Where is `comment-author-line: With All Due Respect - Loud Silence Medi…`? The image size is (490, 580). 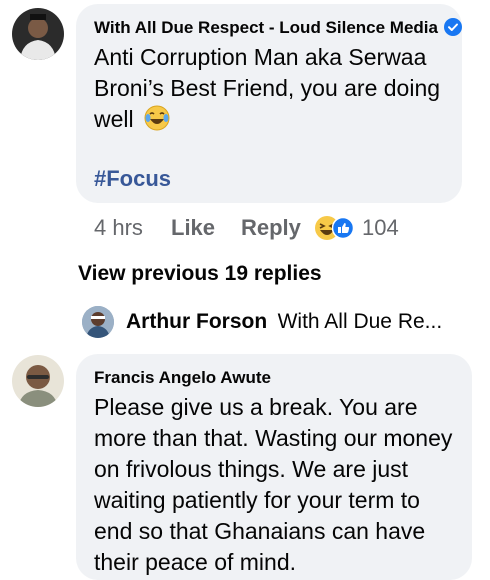 comment-author-line: With All Due Respect - Loud Silence Medi… is located at coordinates (278, 28).